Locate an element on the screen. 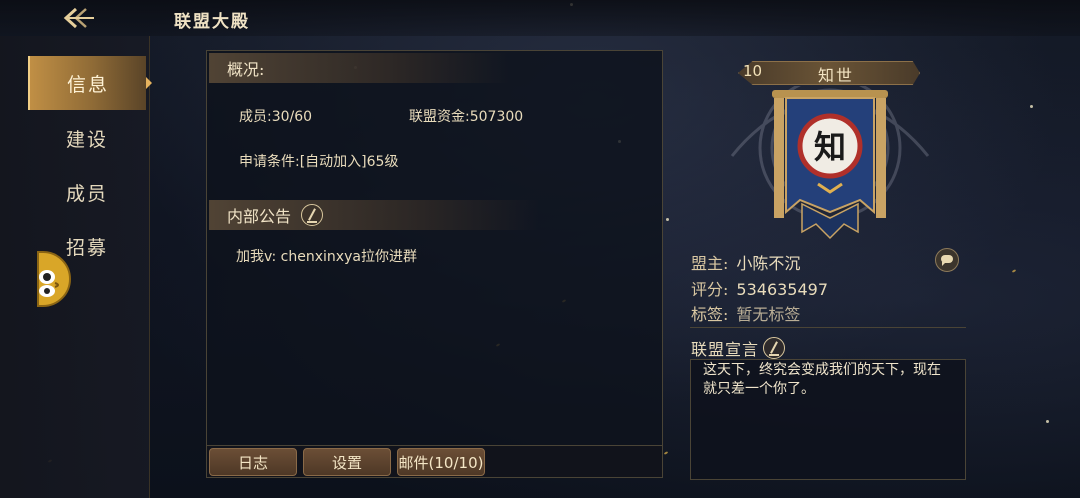 The width and height of the screenshot is (1080, 498). tab-recruit-label: 招募 is located at coordinates (86, 247).